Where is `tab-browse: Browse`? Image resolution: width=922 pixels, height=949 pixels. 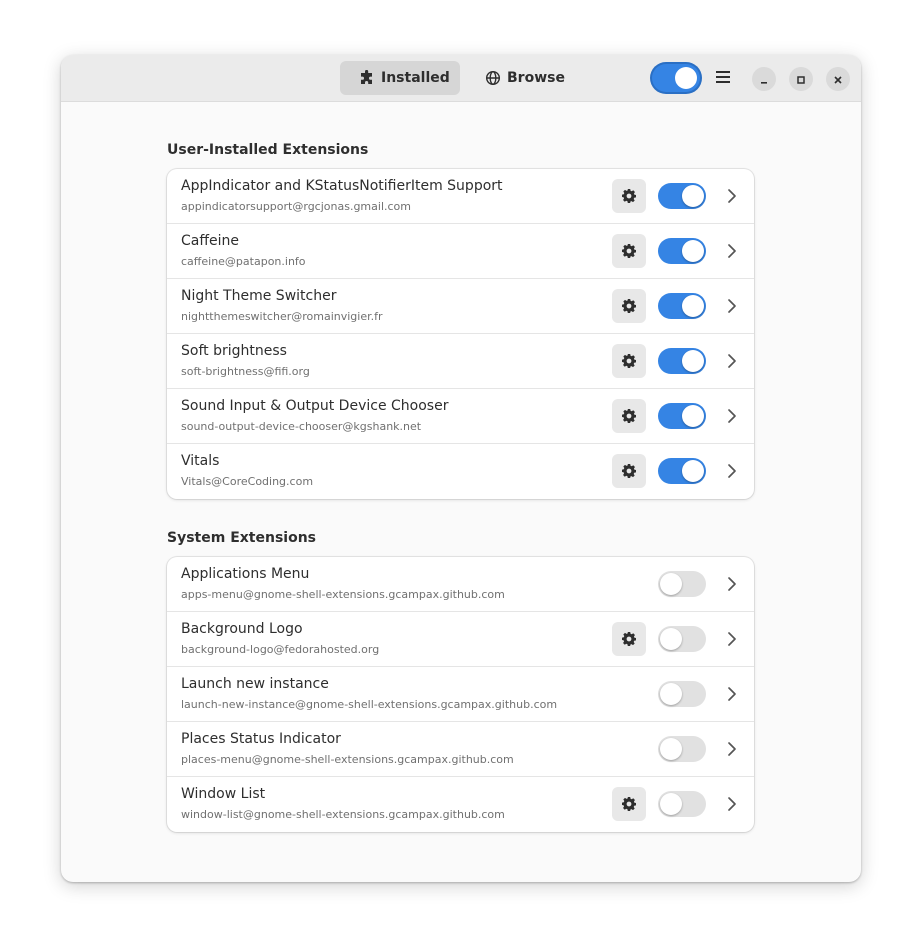
tab-browse: Browse is located at coordinates (523, 78).